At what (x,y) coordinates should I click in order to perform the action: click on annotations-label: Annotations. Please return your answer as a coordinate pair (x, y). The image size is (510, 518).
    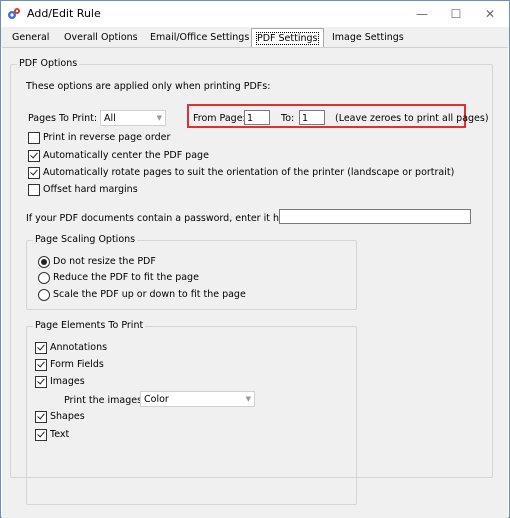
    Looking at the image, I should click on (78, 347).